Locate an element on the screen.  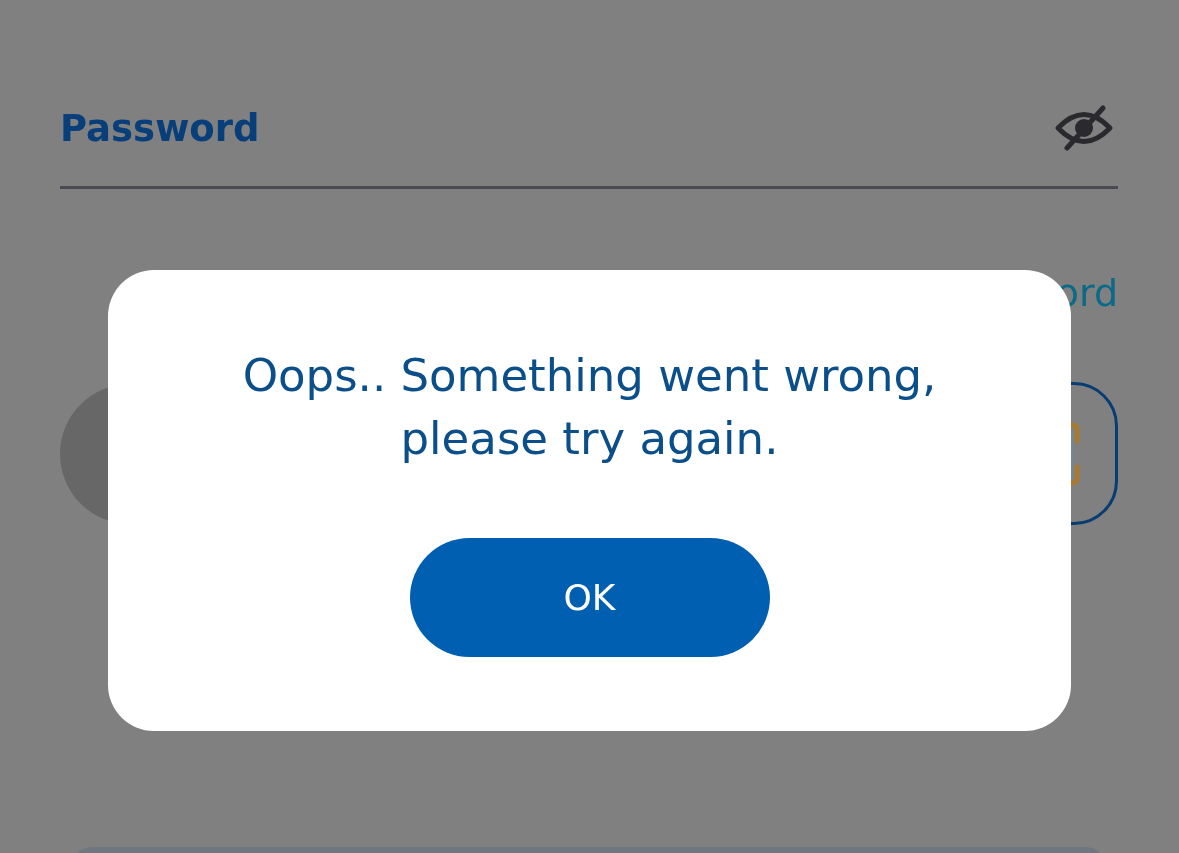
eye-slash-icon is located at coordinates (1084, 128).